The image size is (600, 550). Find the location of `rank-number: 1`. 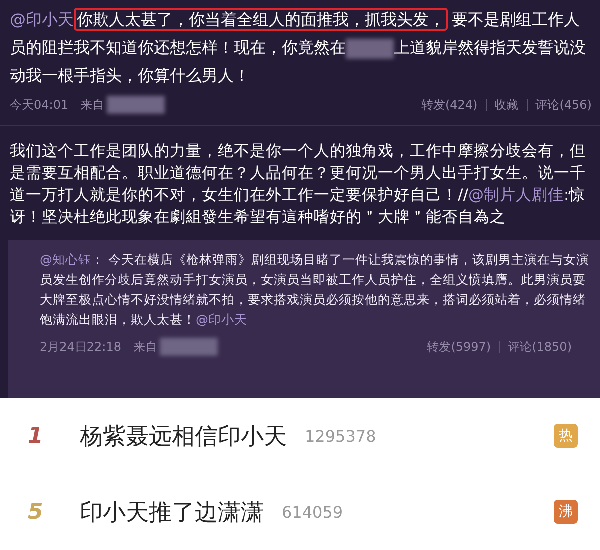

rank-number: 1 is located at coordinates (36, 436).